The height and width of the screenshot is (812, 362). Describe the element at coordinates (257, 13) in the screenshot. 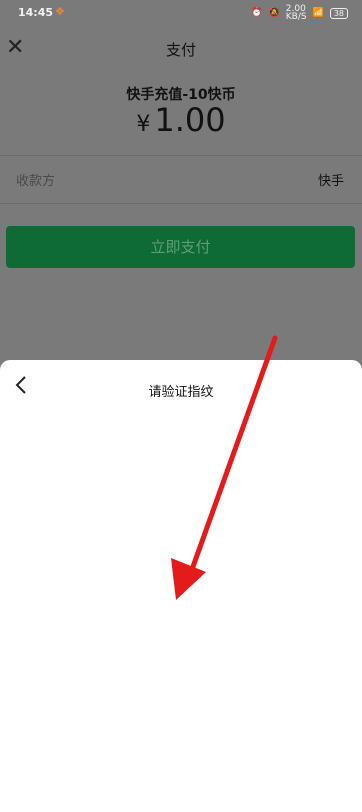

I see `alarm-icon: ⏰` at that location.